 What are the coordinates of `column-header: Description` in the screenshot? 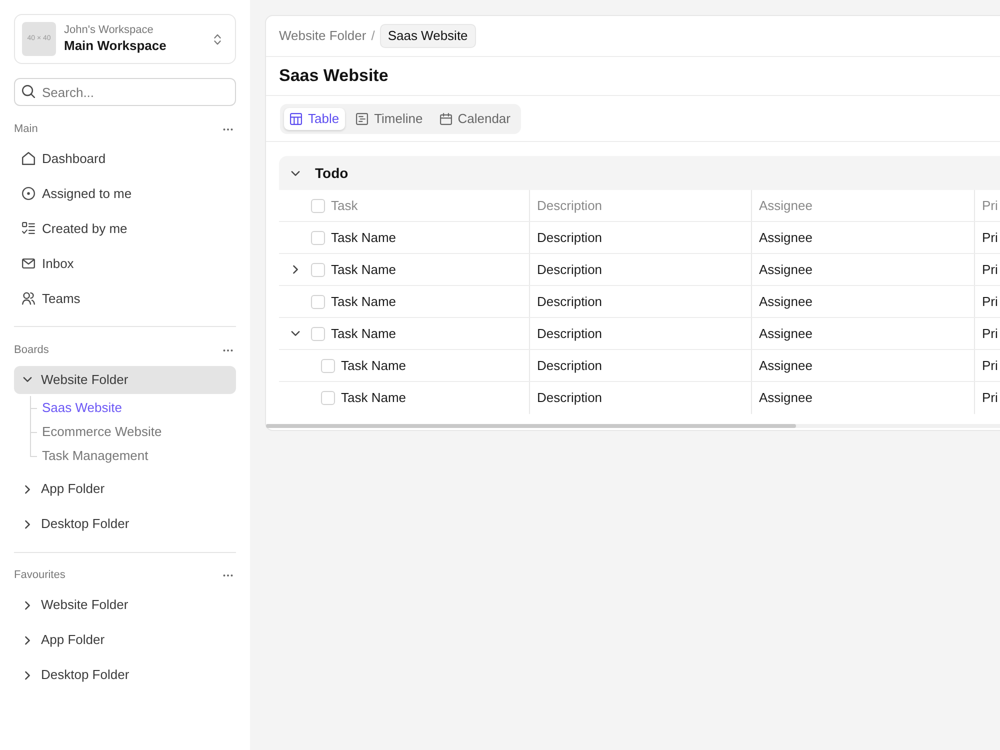 It's located at (640, 205).